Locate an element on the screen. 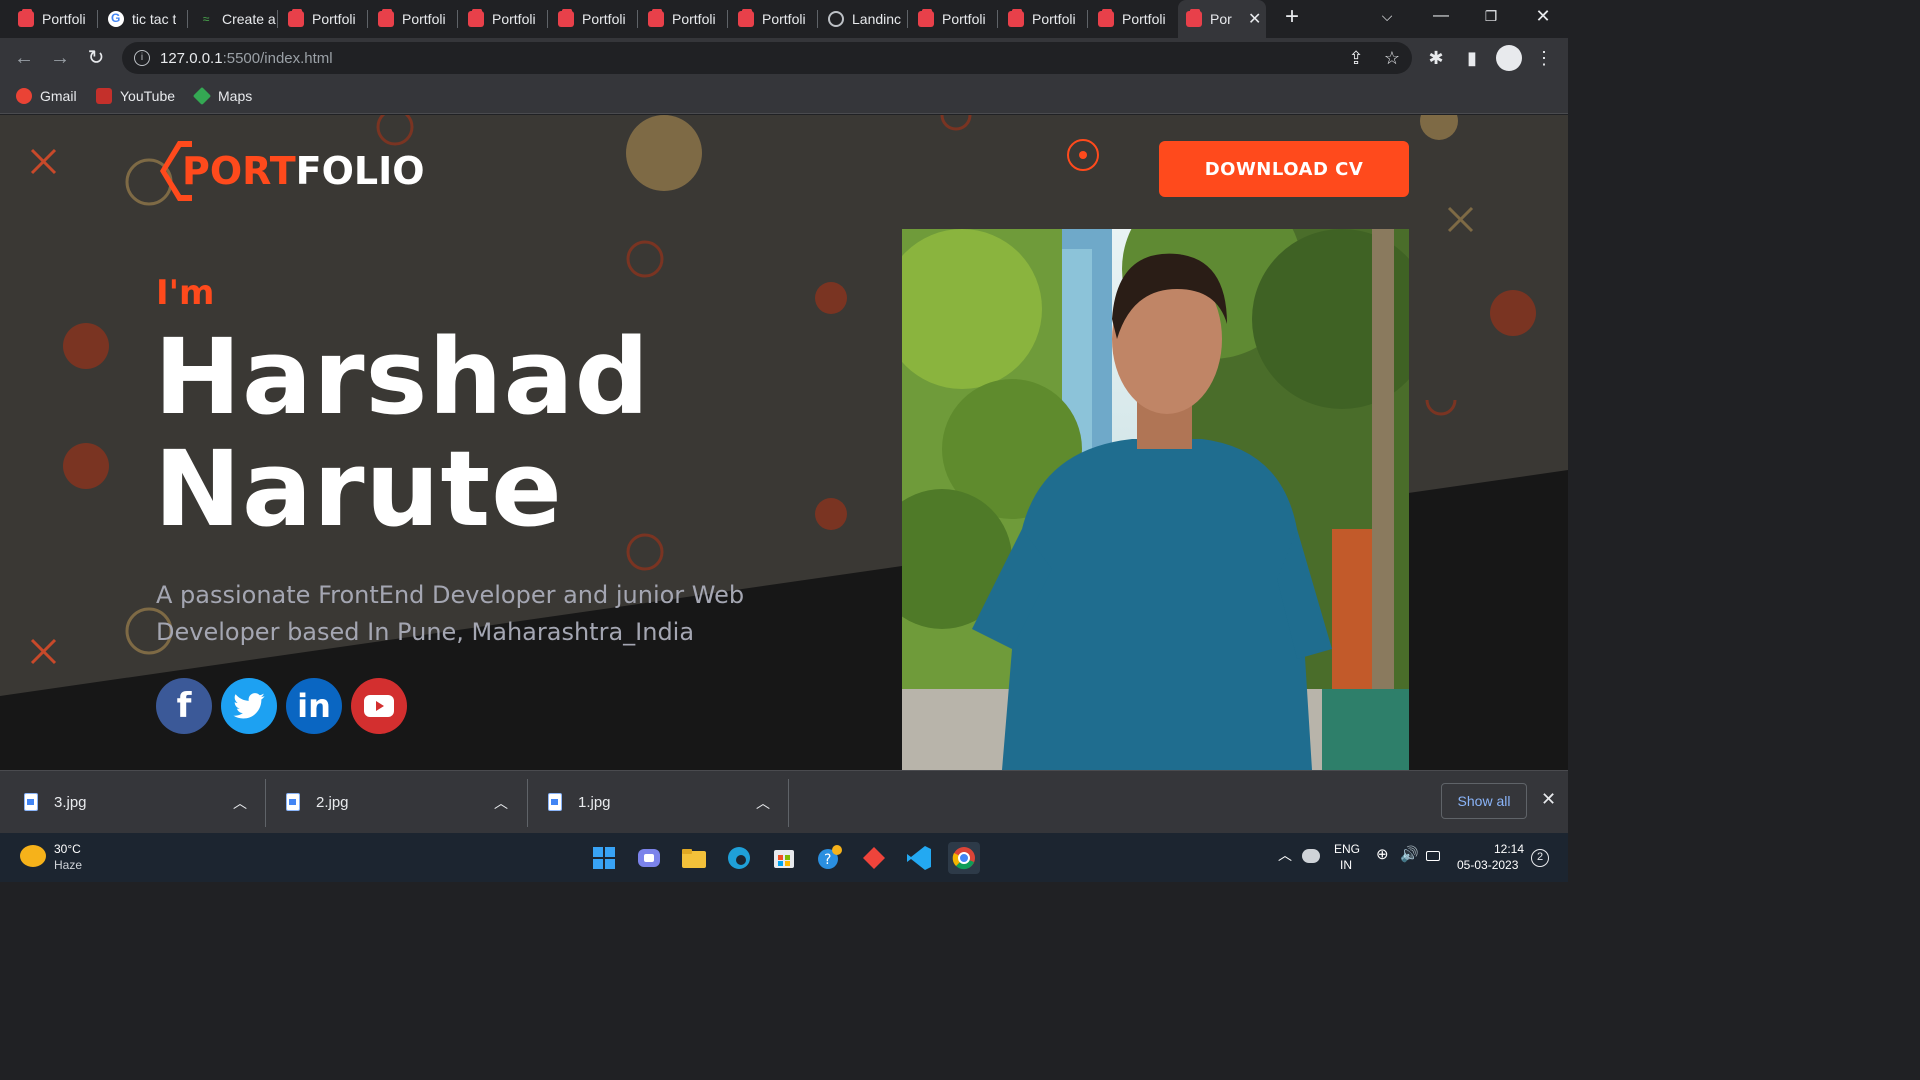  tab: tic tac t is located at coordinates (143, 19).